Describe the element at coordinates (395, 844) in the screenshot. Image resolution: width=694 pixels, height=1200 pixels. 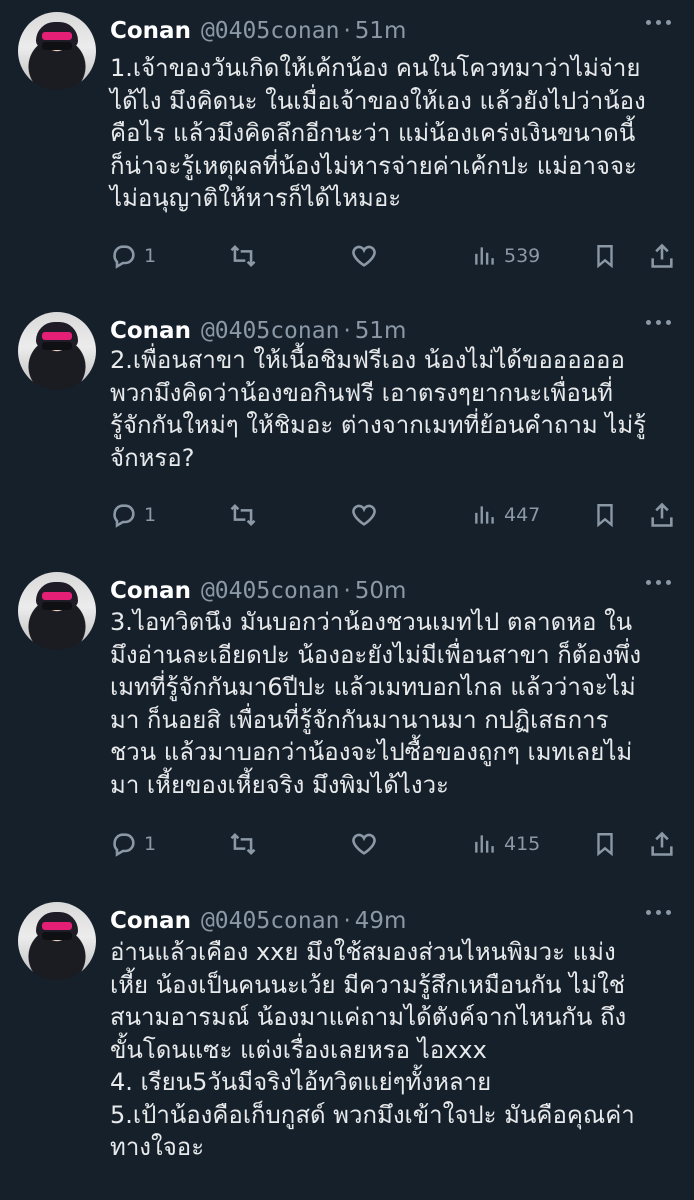
I see `tweet-actions: 1 415` at that location.